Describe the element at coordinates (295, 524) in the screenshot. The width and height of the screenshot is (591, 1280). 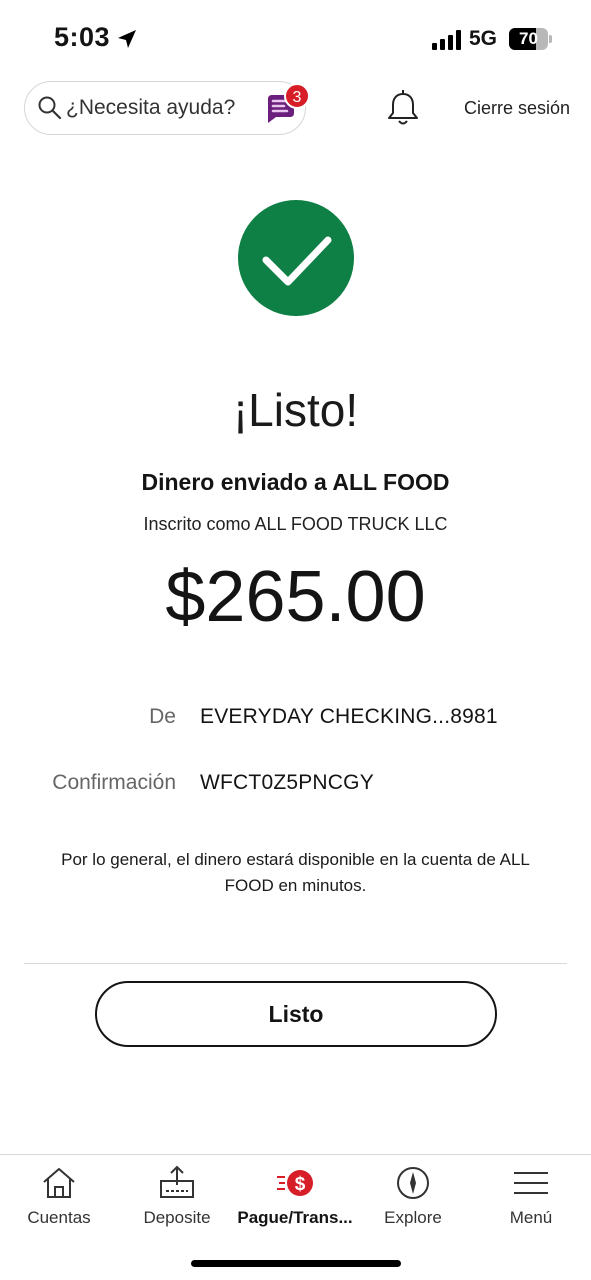
I see `registered-name: Inscrito como ALL FOOD TRUCK LLC` at that location.